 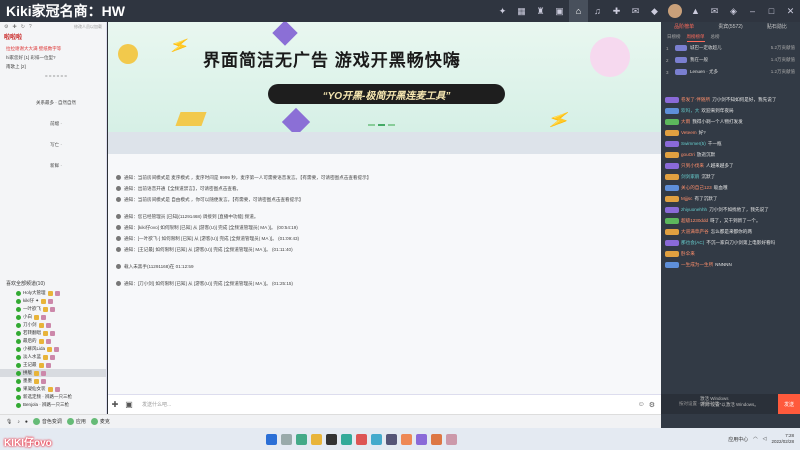 What do you see at coordinates (597, 11) in the screenshot?
I see `mic-icon: ♫` at bounding box center [597, 11].